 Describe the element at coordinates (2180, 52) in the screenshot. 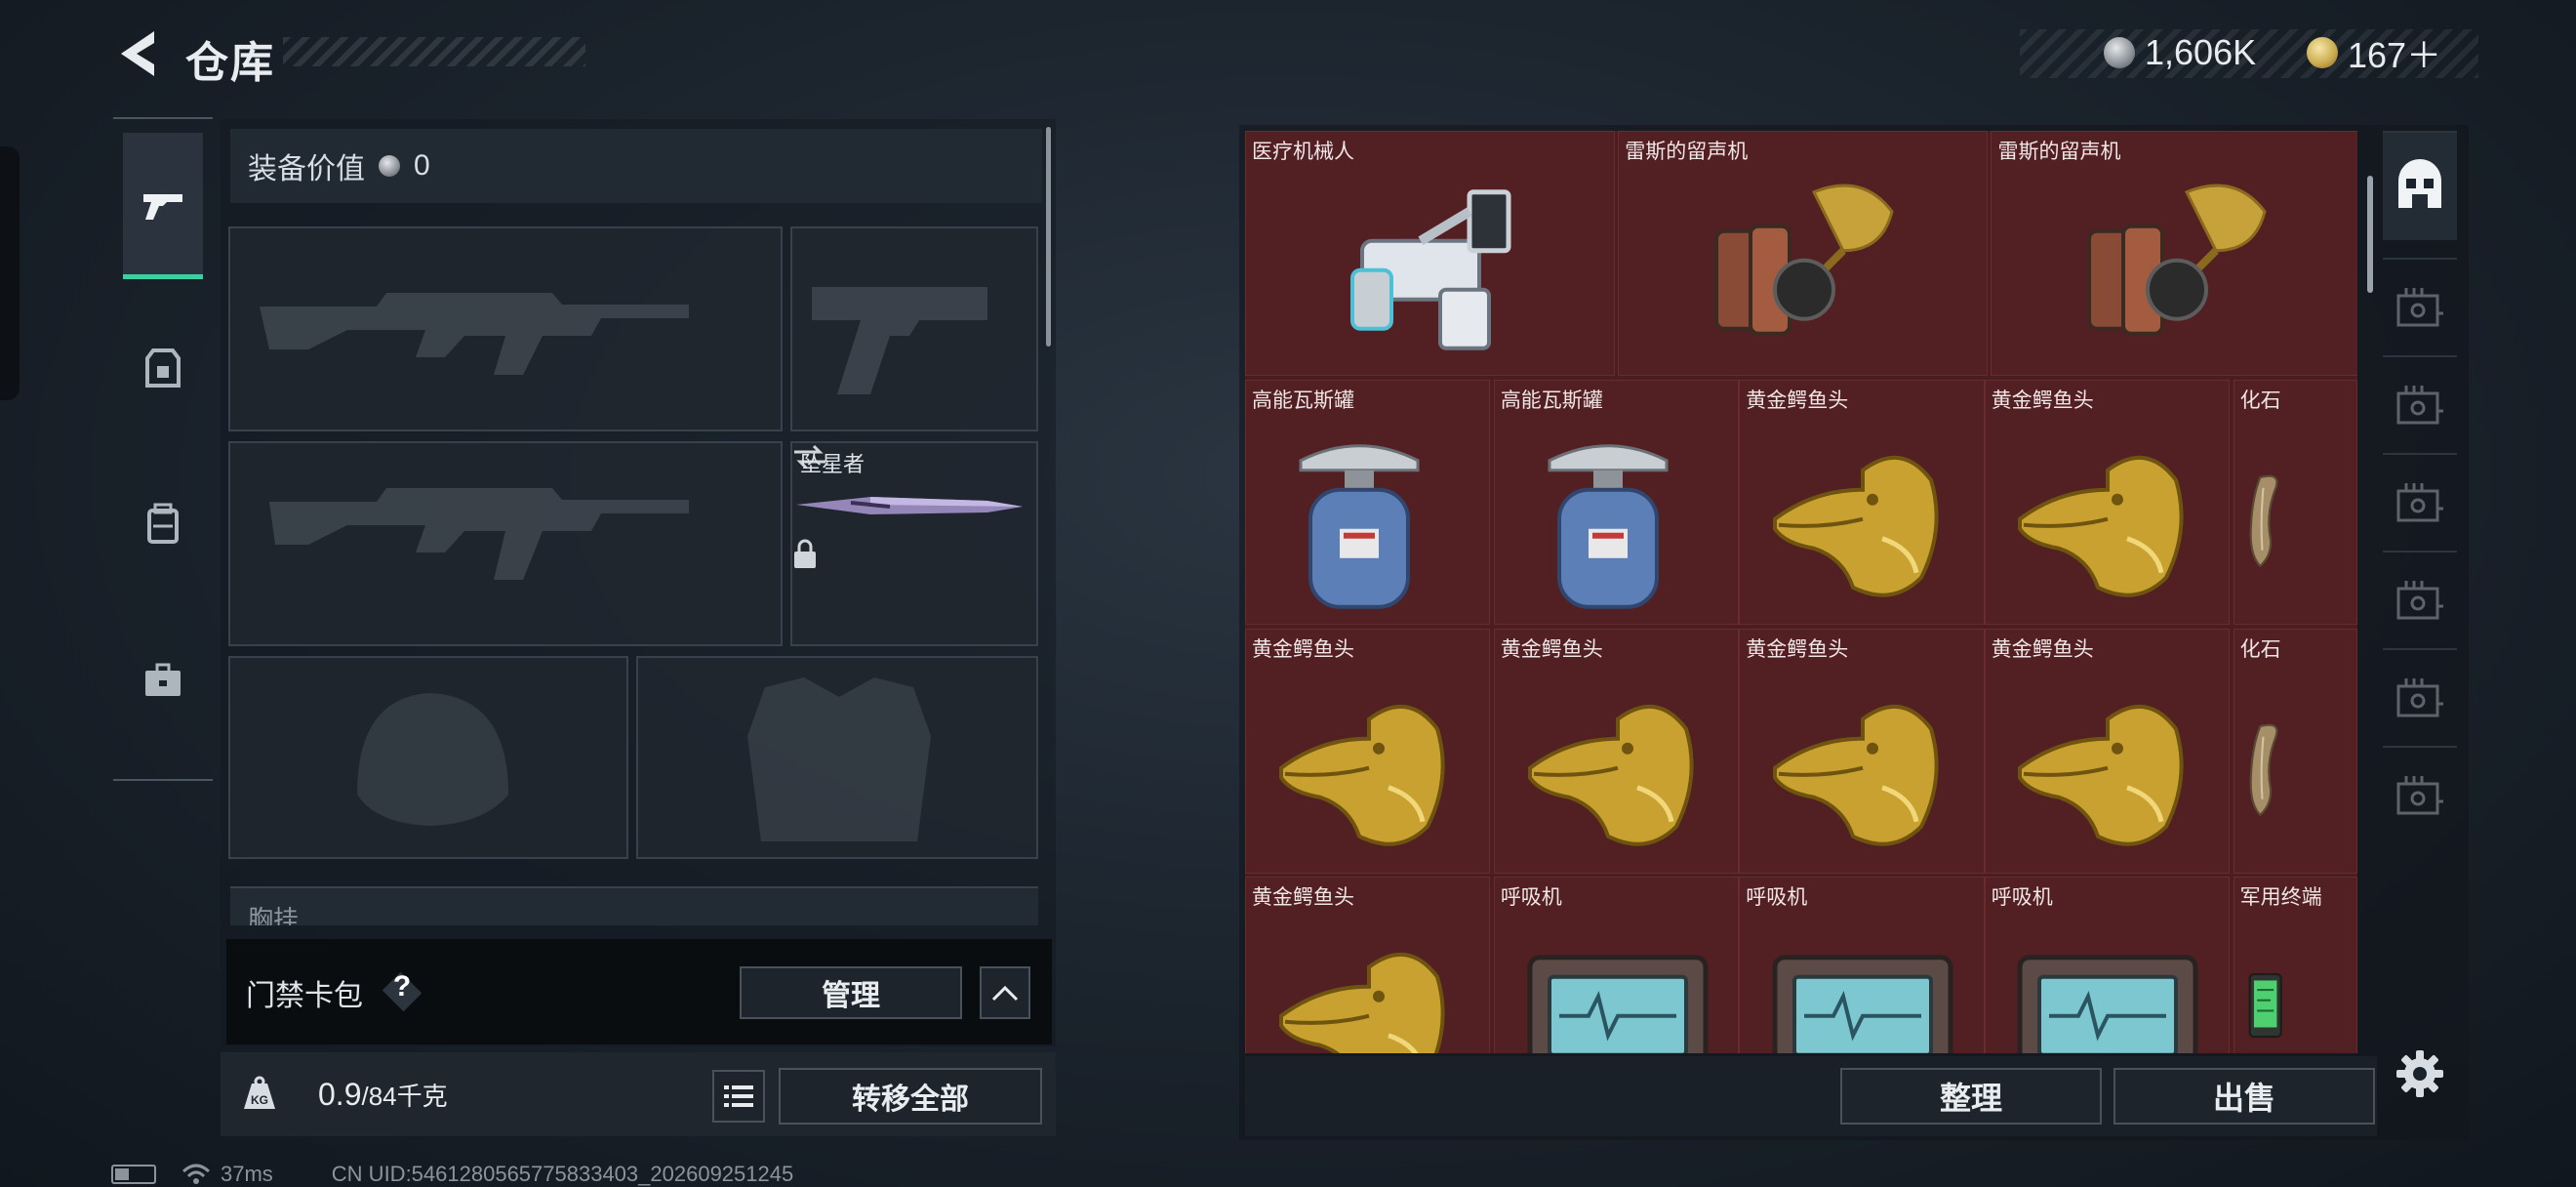

I see `silver-currency: 1,606K` at that location.